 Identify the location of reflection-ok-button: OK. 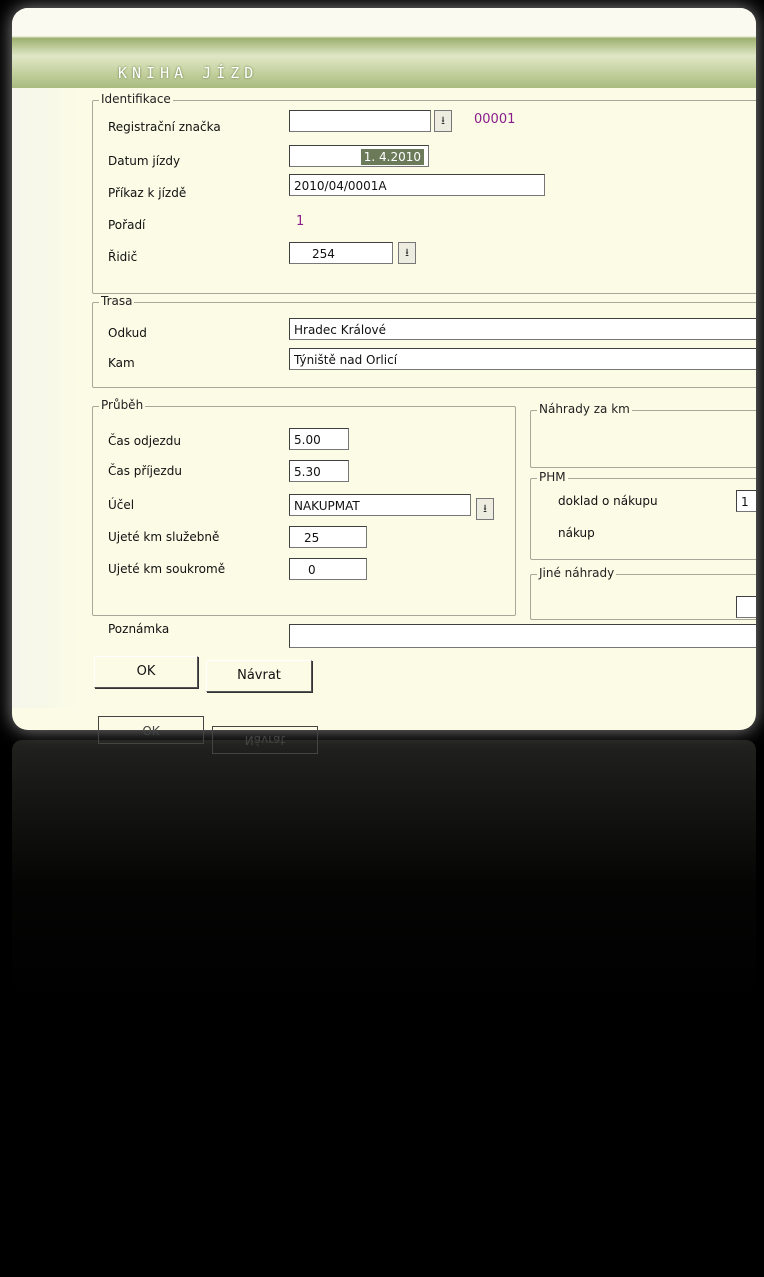
(151, 730).